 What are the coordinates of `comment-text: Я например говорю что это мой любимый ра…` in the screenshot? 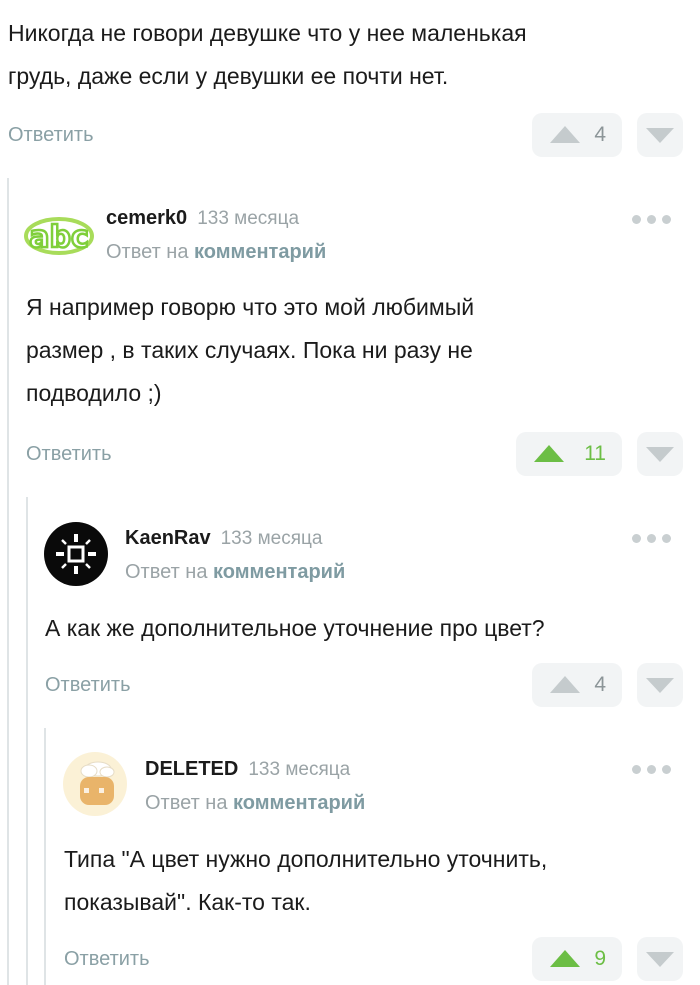 It's located at (356, 350).